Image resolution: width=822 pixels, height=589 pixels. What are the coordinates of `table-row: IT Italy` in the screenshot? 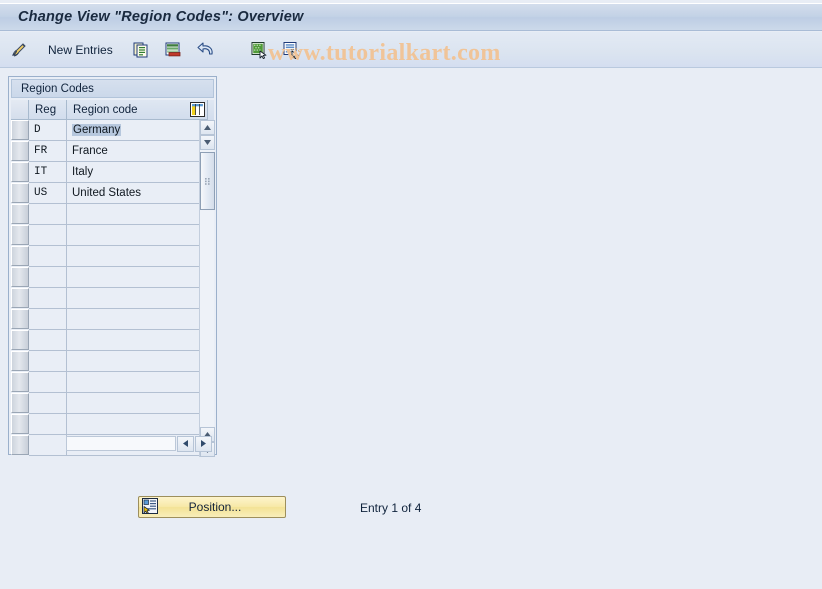 It's located at (112, 172).